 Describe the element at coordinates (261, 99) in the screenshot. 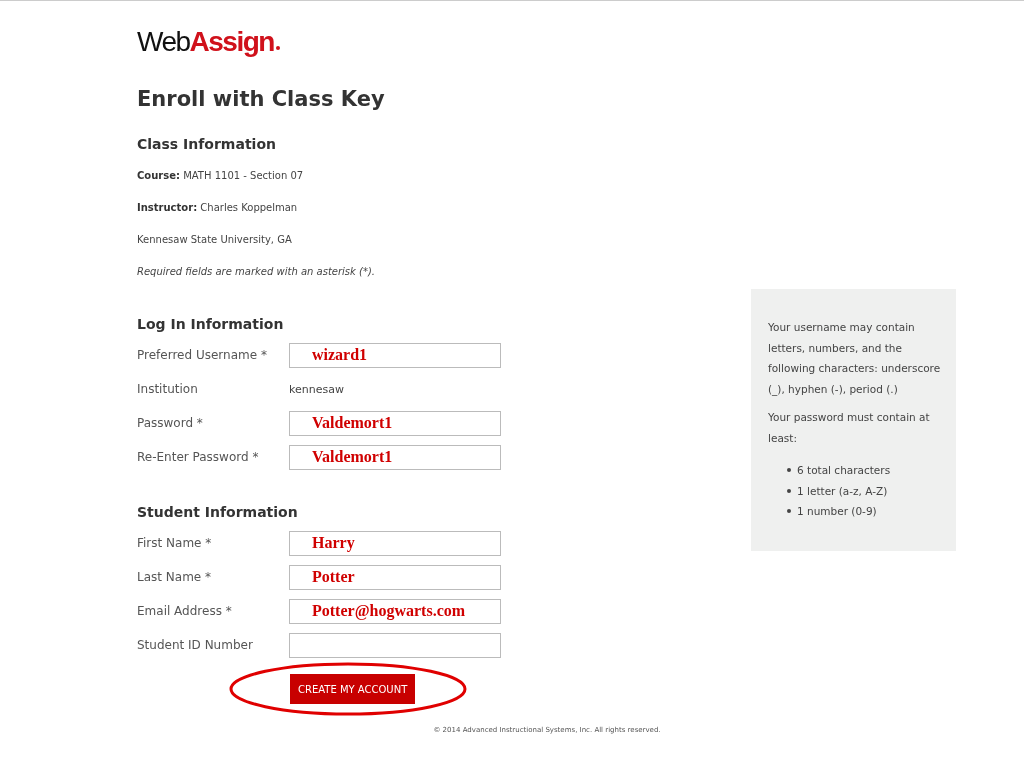

I see `page-title: Enroll with Class Key` at that location.